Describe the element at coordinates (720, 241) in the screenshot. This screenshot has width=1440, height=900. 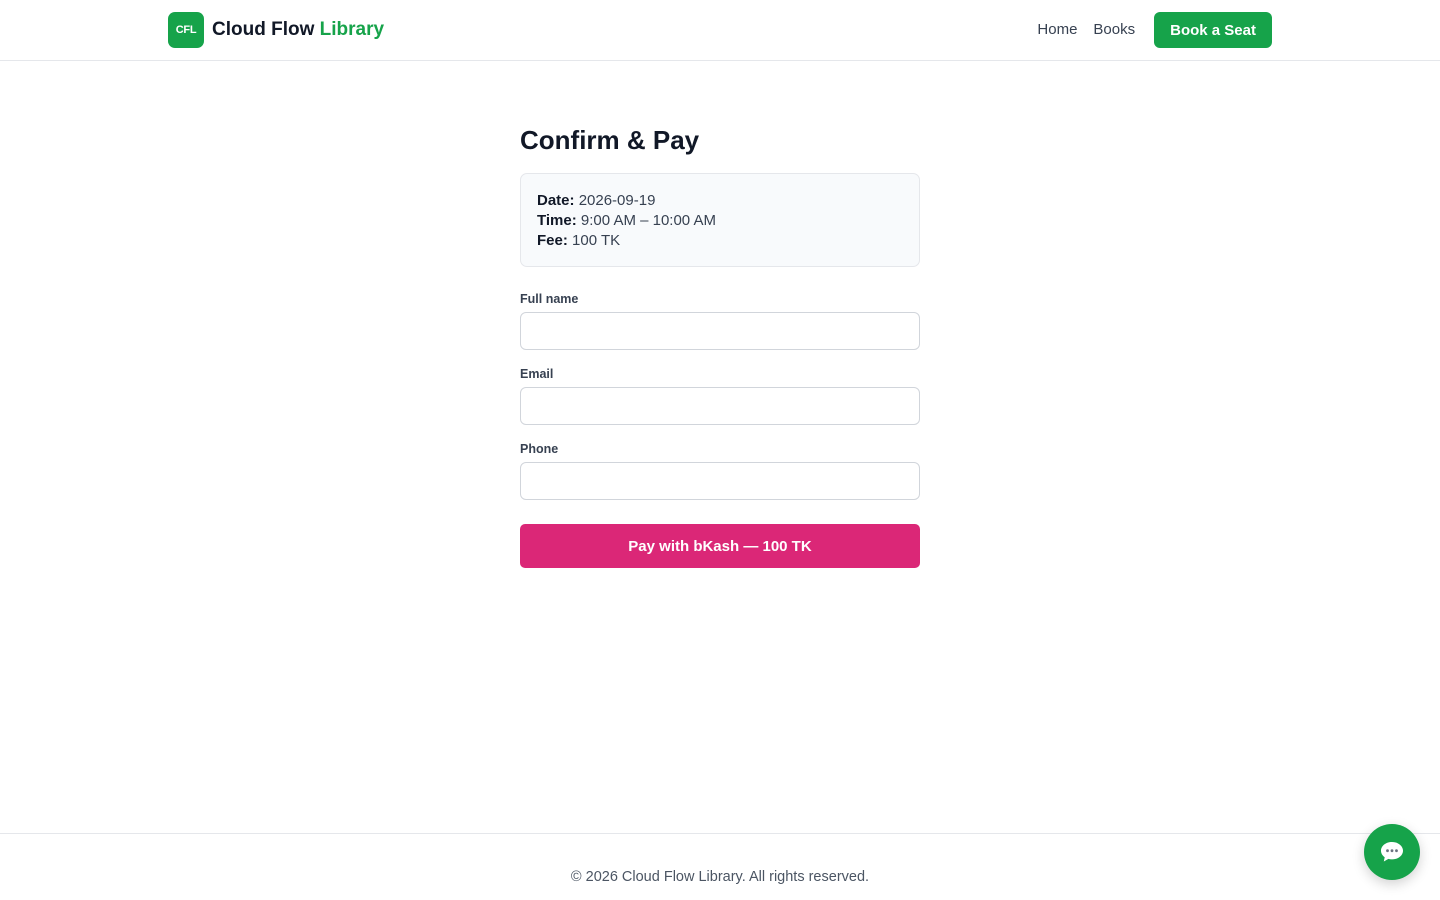
I see `summary-fee: Fee: 100 TK` at that location.